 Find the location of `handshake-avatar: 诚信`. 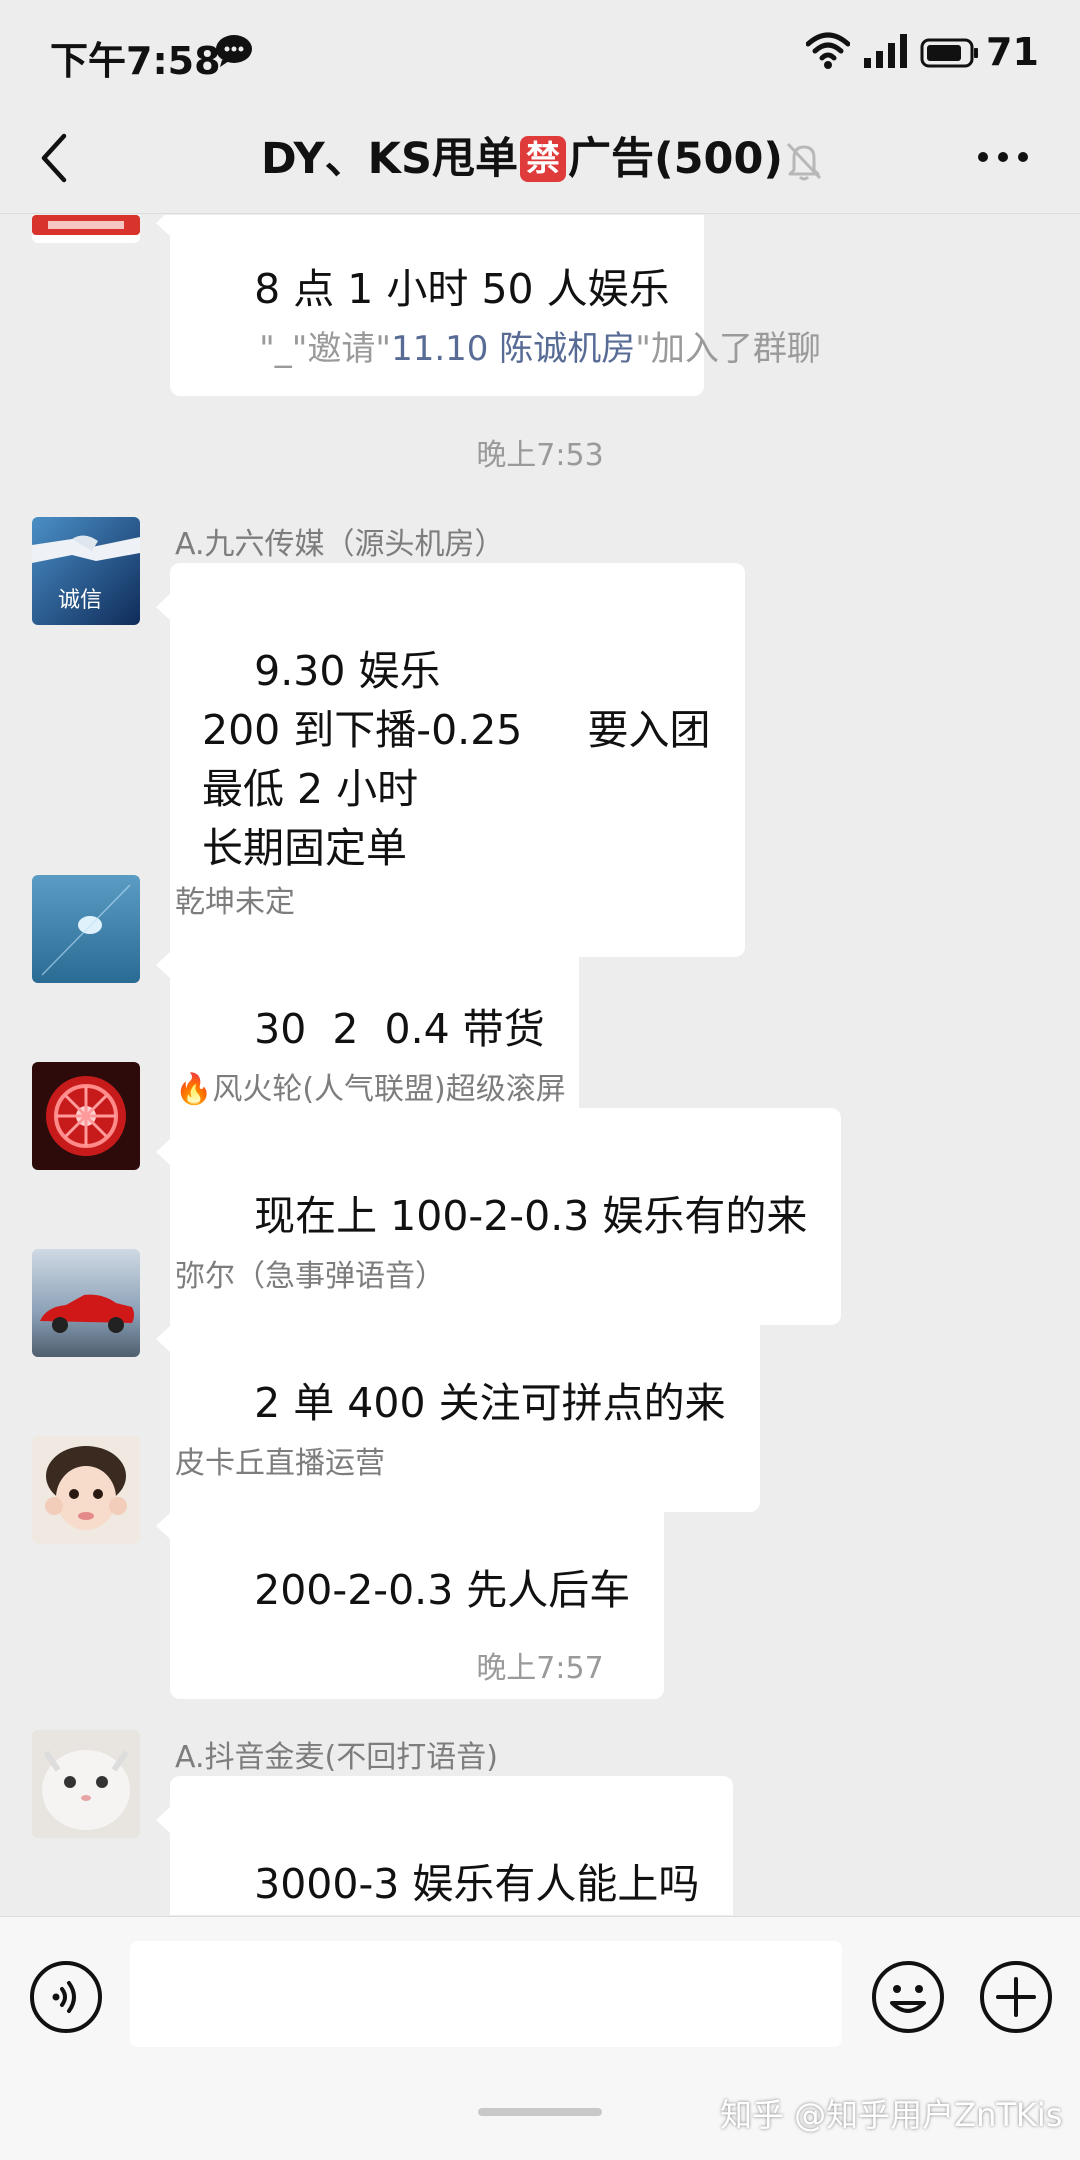

handshake-avatar: 诚信 is located at coordinates (86, 571).